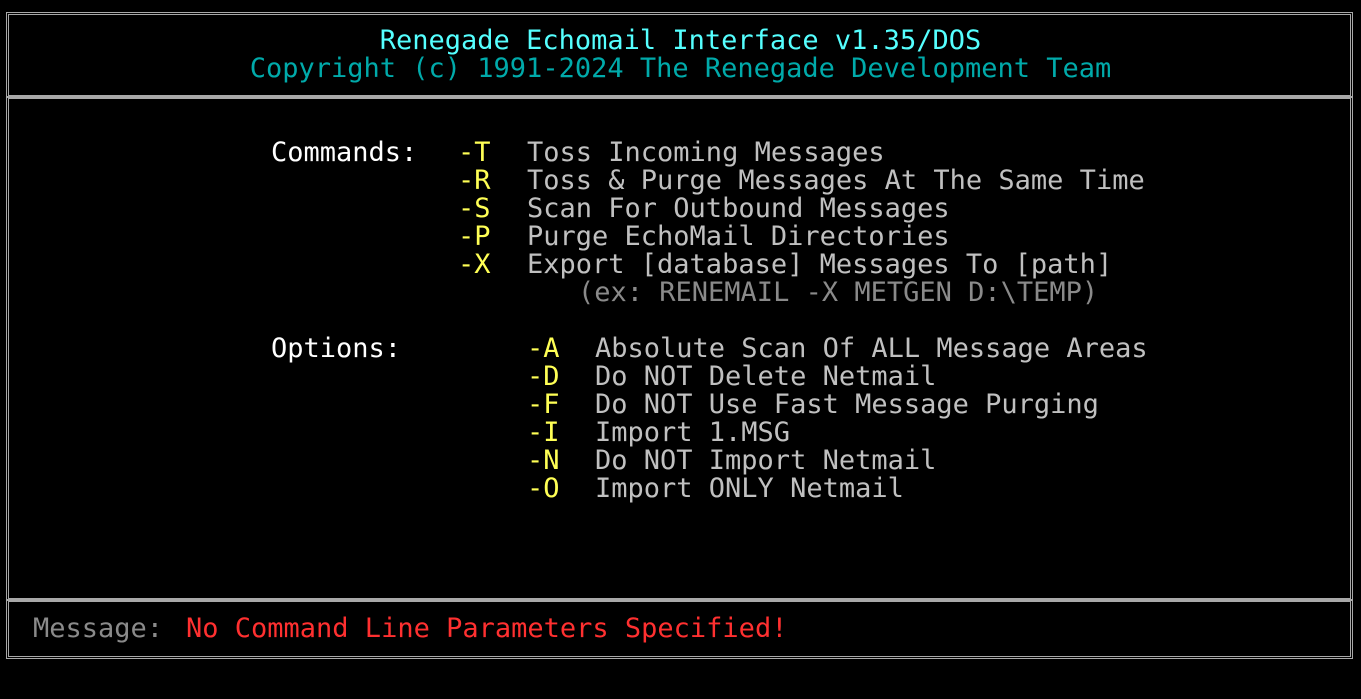  I want to click on export-example: (ex: RENEMAIL -X METGEN D:\TEMP), so click(838, 292).